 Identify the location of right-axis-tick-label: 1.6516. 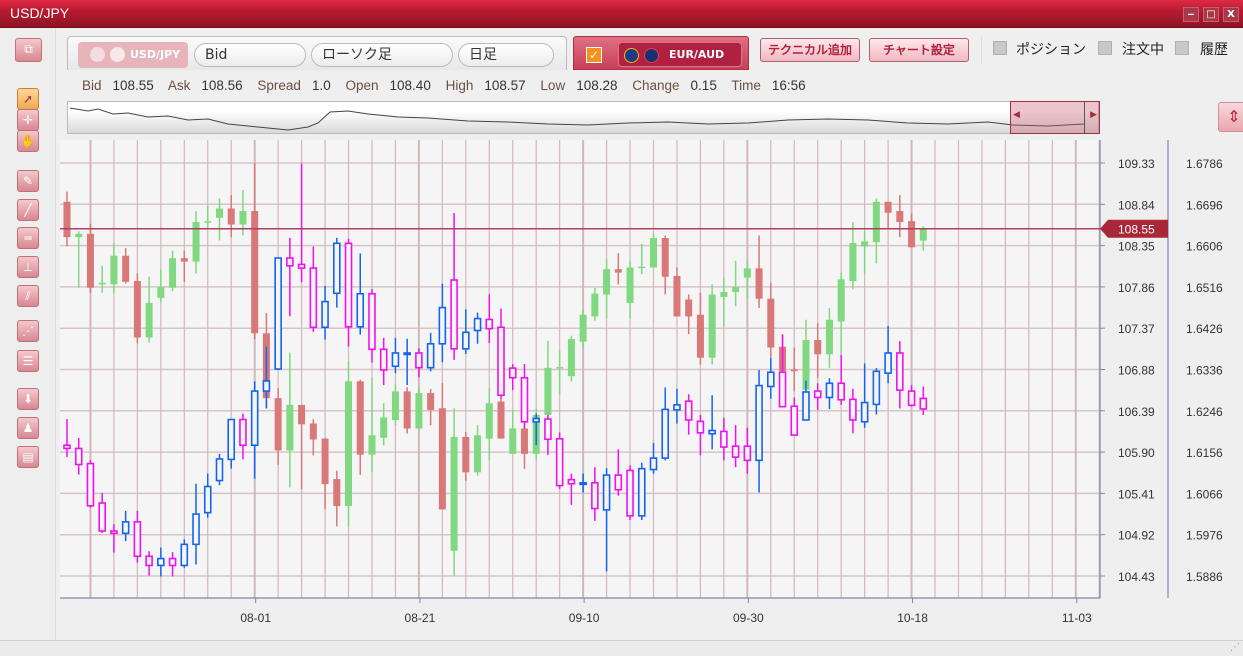
(1204, 288).